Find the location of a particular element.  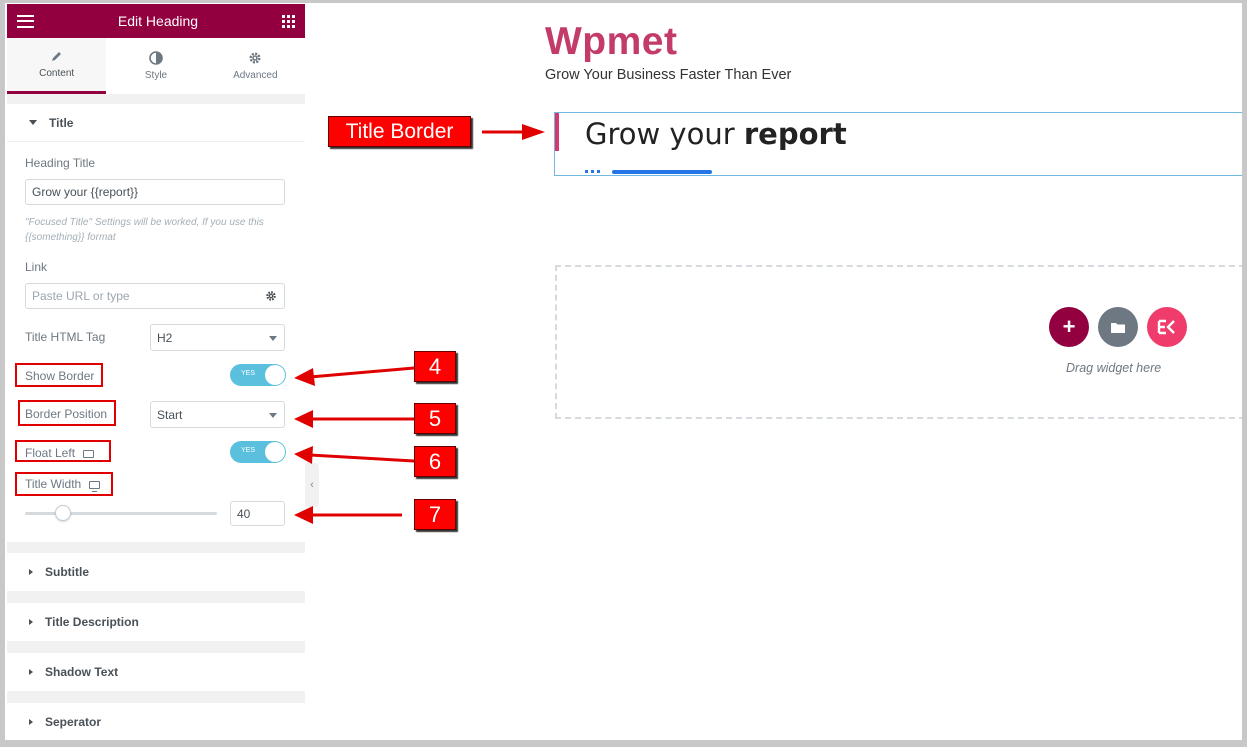

section-title-header: Title is located at coordinates (156, 123).